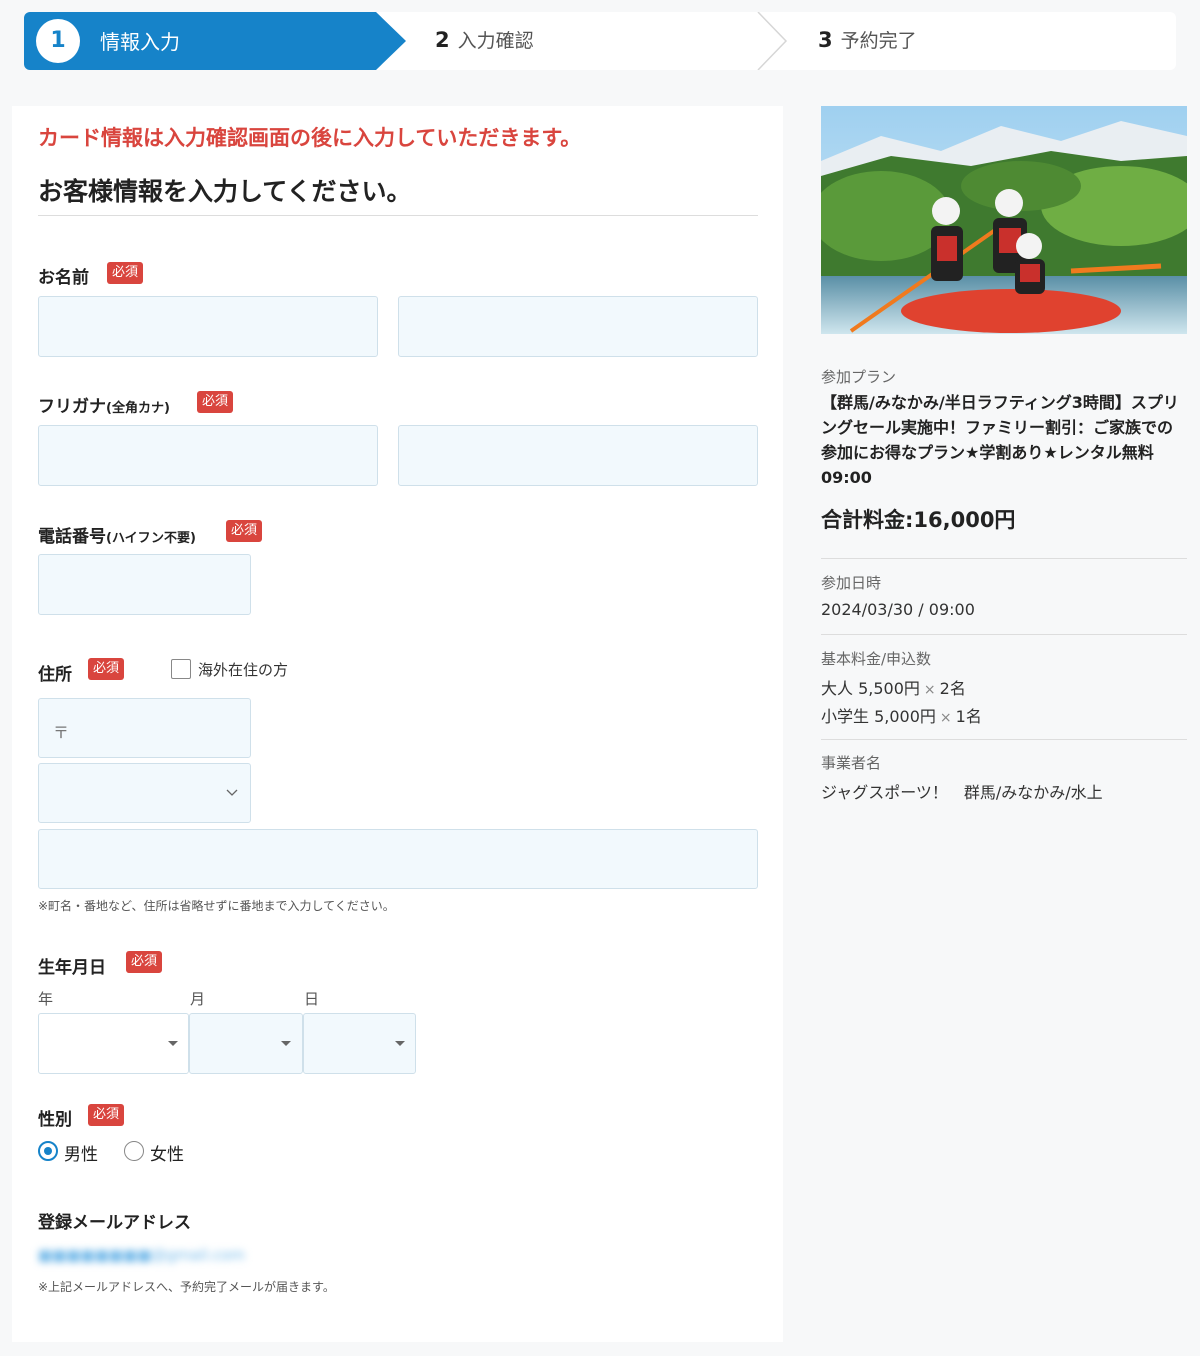 The width and height of the screenshot is (1200, 1356). Describe the element at coordinates (72, 407) in the screenshot. I see `kana-label-text: フリガナ` at that location.